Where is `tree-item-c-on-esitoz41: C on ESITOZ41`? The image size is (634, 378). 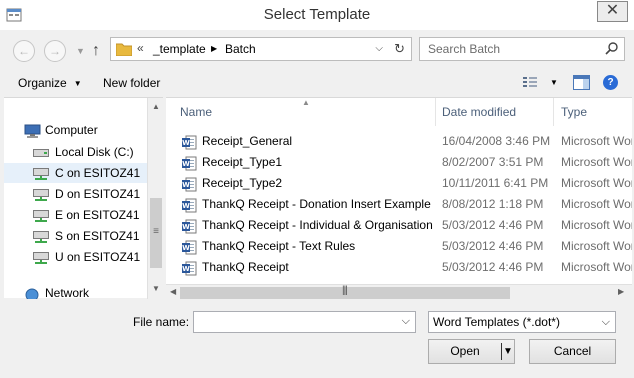 tree-item-c-on-esitoz41: C on ESITOZ41 is located at coordinates (75, 173).